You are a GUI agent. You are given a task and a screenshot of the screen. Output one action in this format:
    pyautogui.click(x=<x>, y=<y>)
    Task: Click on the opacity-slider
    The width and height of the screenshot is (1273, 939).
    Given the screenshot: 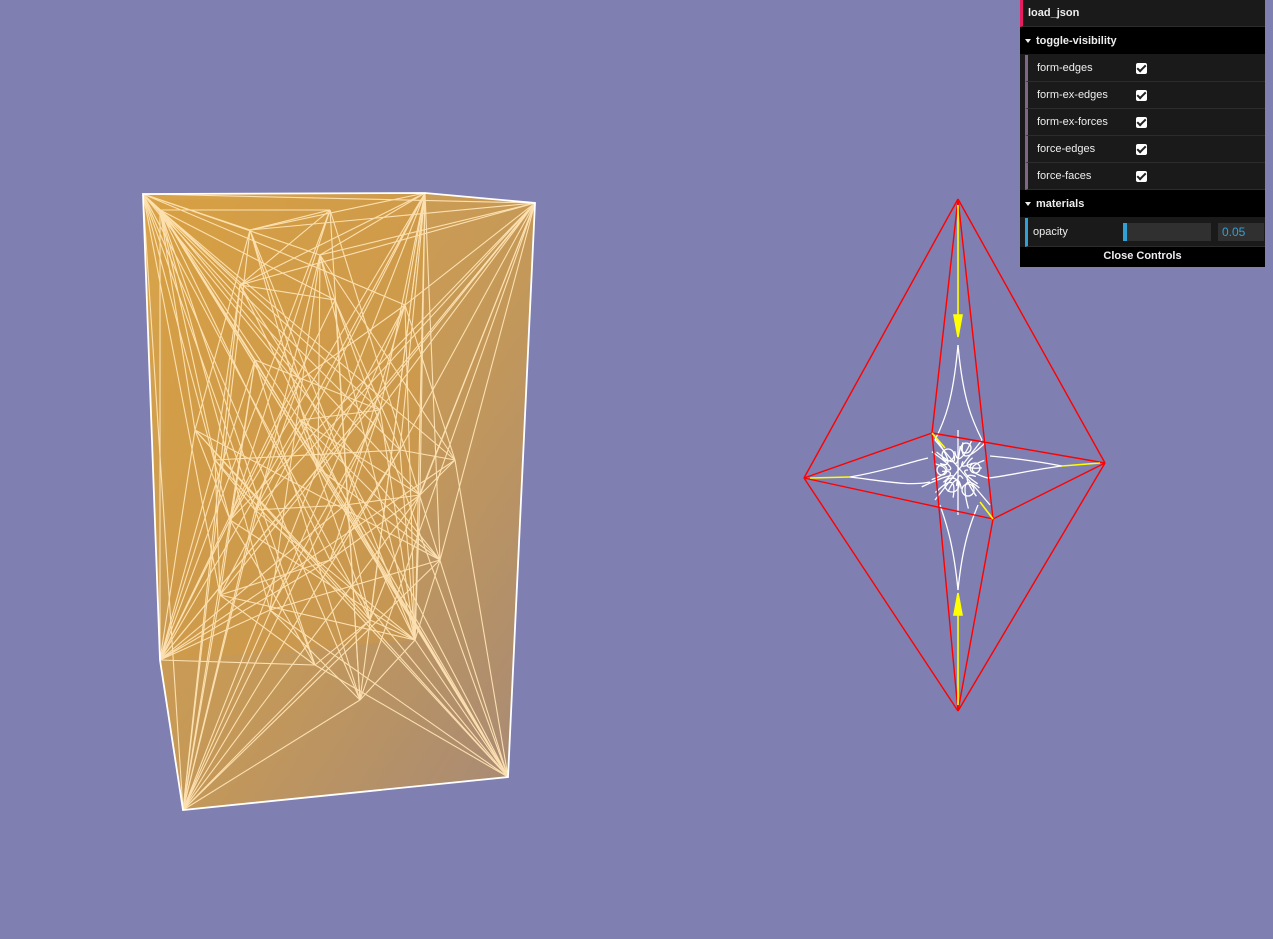 What is the action you would take?
    pyautogui.click(x=1167, y=232)
    